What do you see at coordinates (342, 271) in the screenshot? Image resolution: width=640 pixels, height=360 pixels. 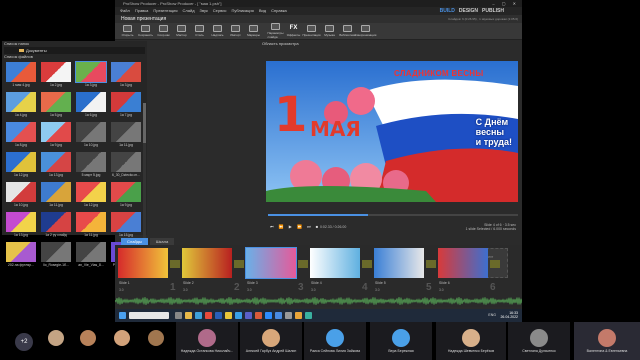 I see `slide-item: 4 Slide 4 3.0` at bounding box center [342, 271].